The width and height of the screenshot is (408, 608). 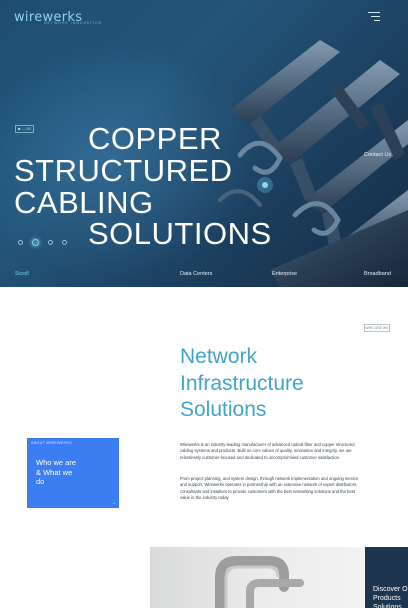 I want to click on product-image, so click(x=257, y=577).